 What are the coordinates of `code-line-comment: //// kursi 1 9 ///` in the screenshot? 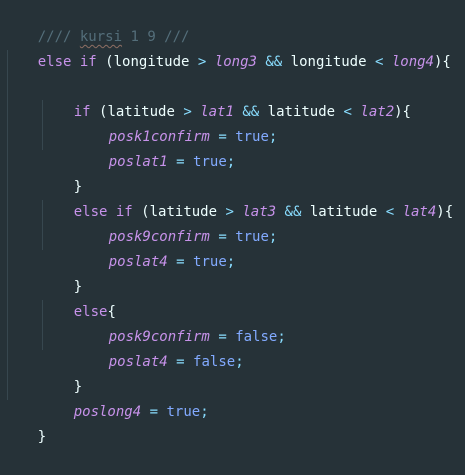 It's located at (97, 22).